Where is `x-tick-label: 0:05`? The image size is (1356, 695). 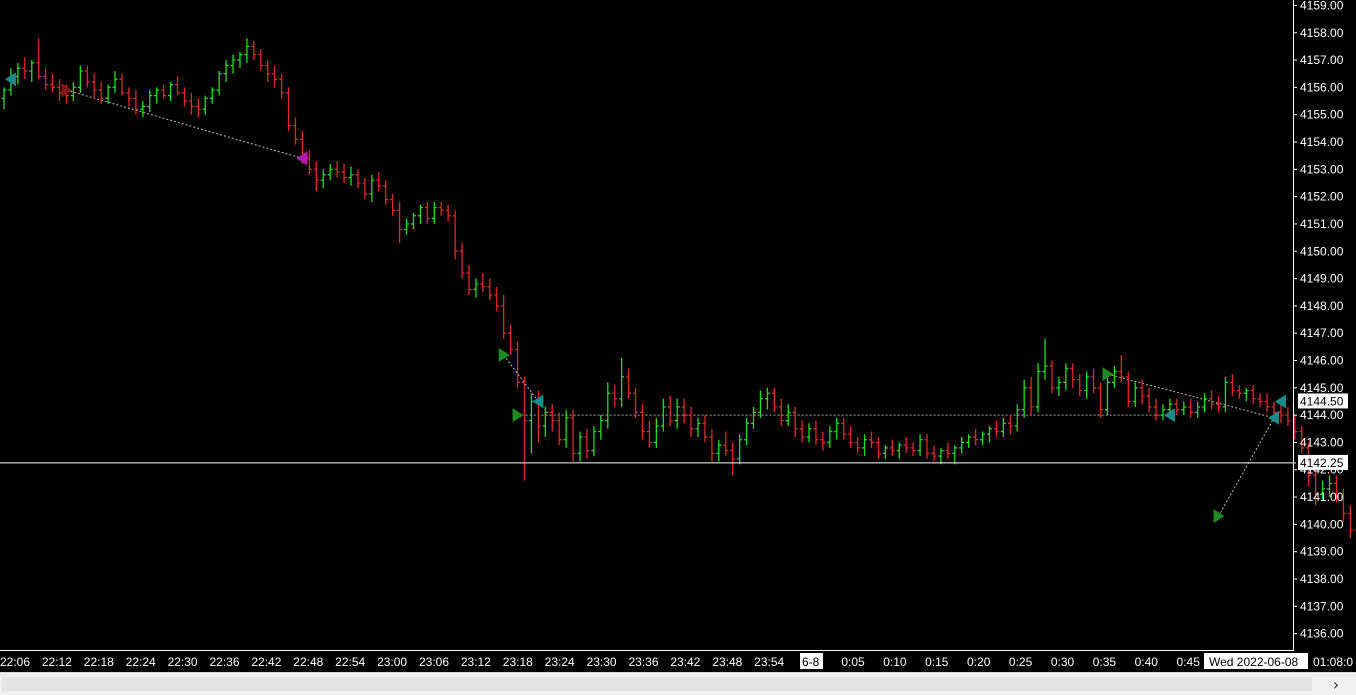 x-tick-label: 0:05 is located at coordinates (853, 662).